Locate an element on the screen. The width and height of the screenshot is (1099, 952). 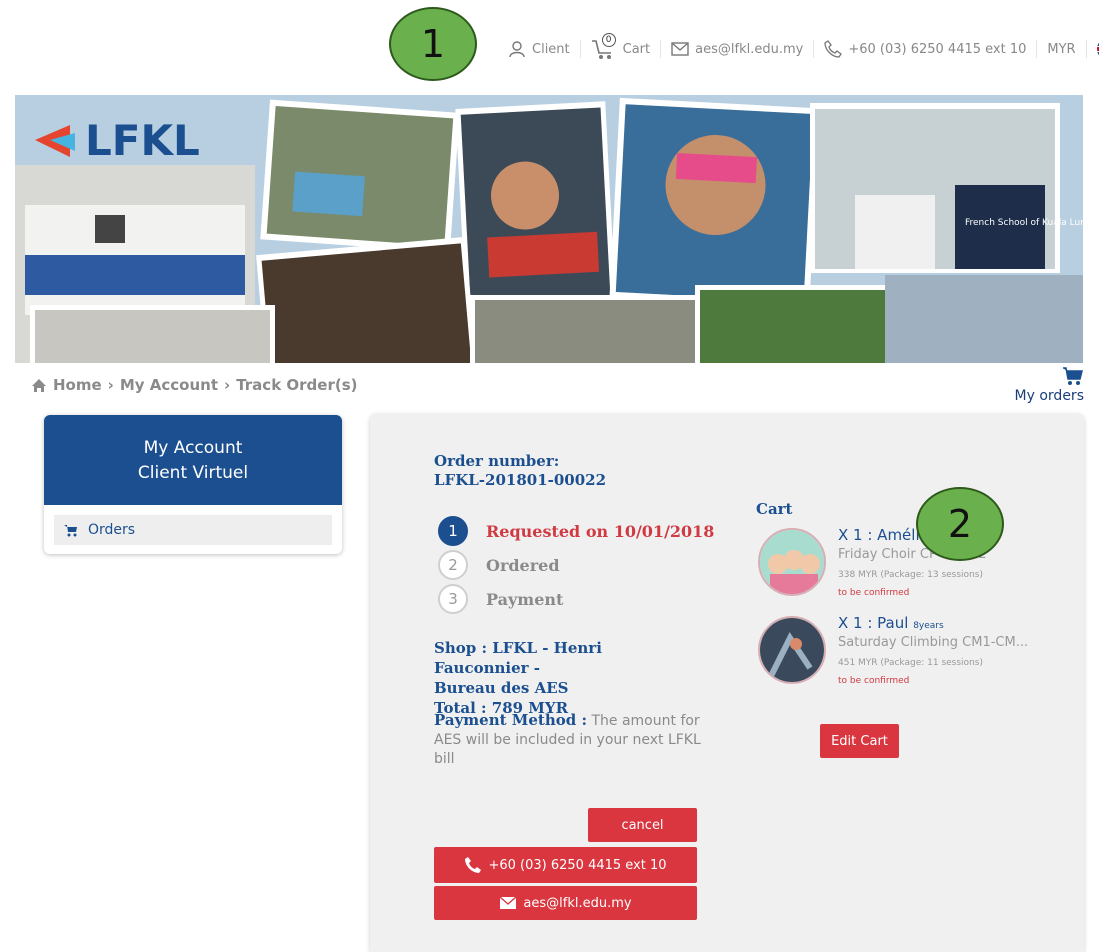
step-payment: 3 Payment is located at coordinates (576, 599).